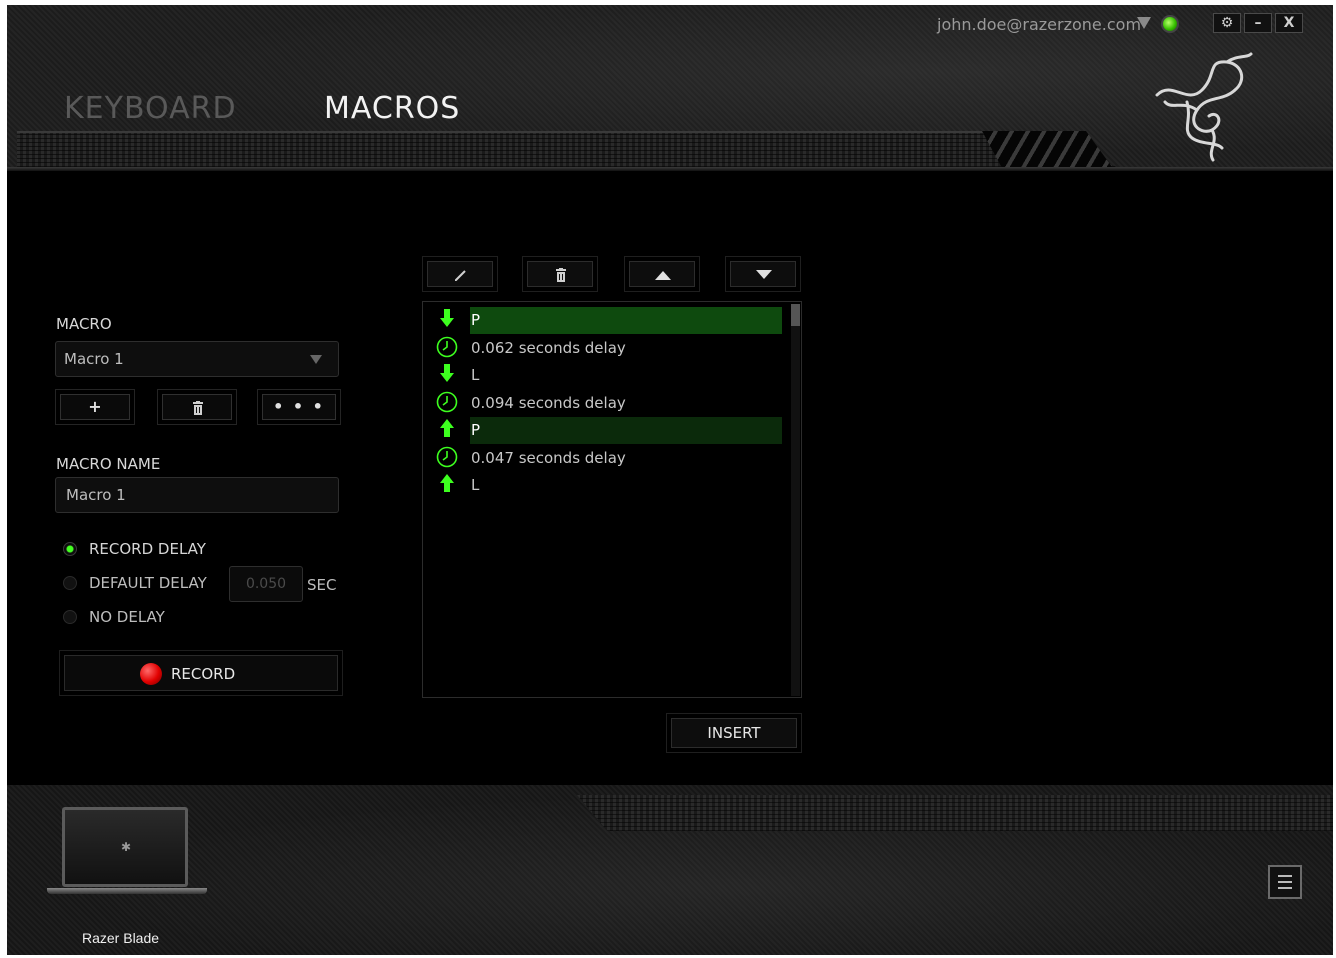 Image resolution: width=1336 pixels, height=958 pixels. I want to click on more-options-button: • • •, so click(299, 407).